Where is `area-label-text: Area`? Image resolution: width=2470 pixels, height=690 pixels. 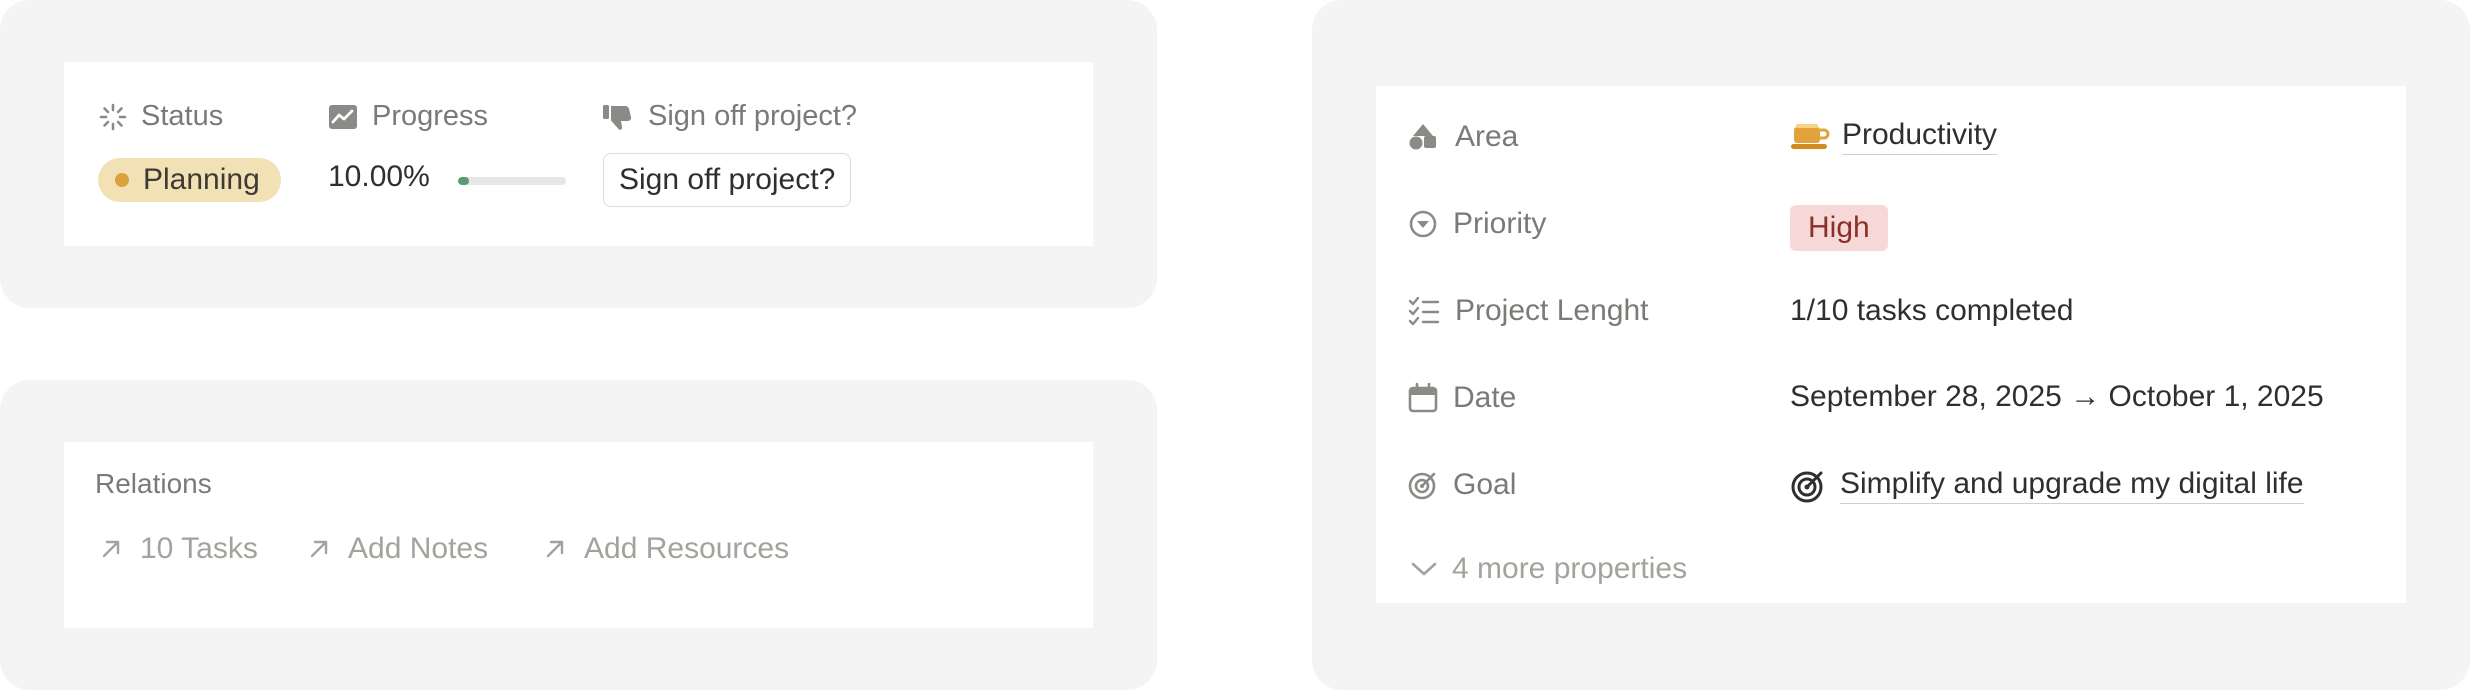
area-label-text: Area is located at coordinates (1487, 136).